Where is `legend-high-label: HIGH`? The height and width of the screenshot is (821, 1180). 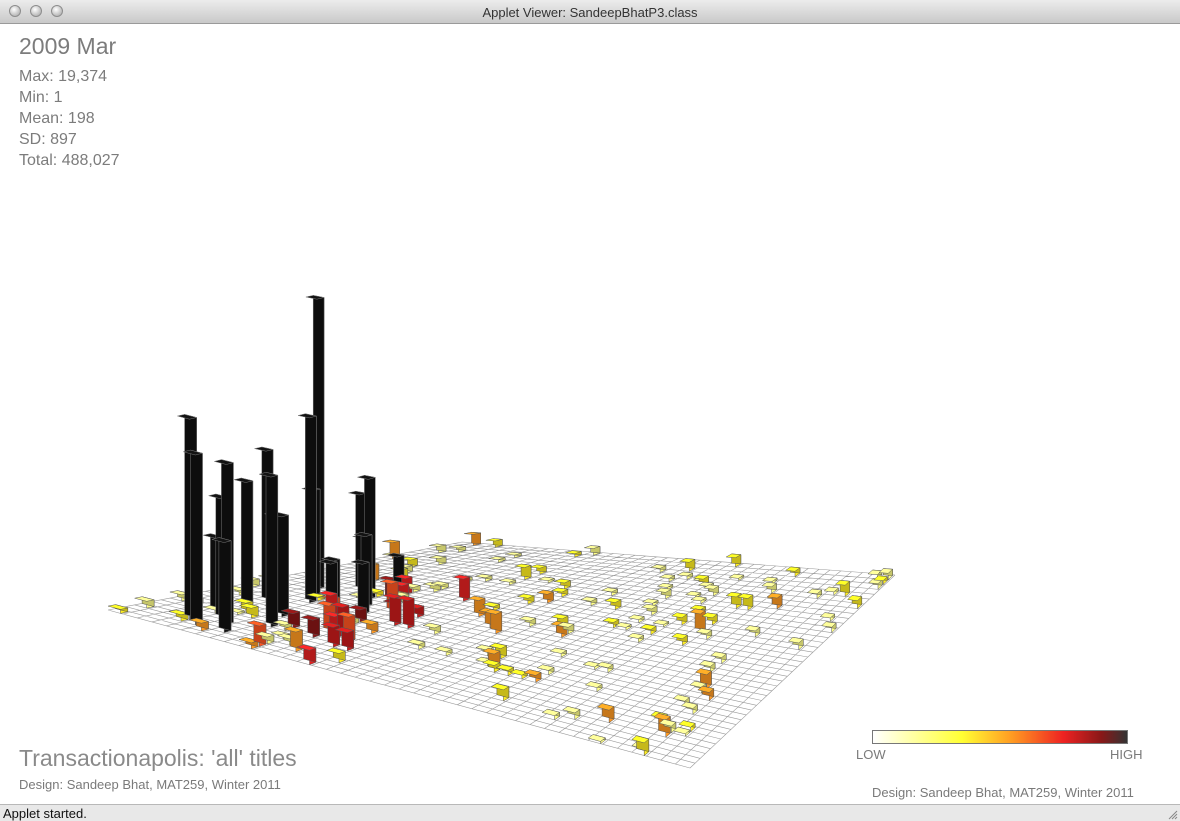
legend-high-label: HIGH is located at coordinates (1126, 754).